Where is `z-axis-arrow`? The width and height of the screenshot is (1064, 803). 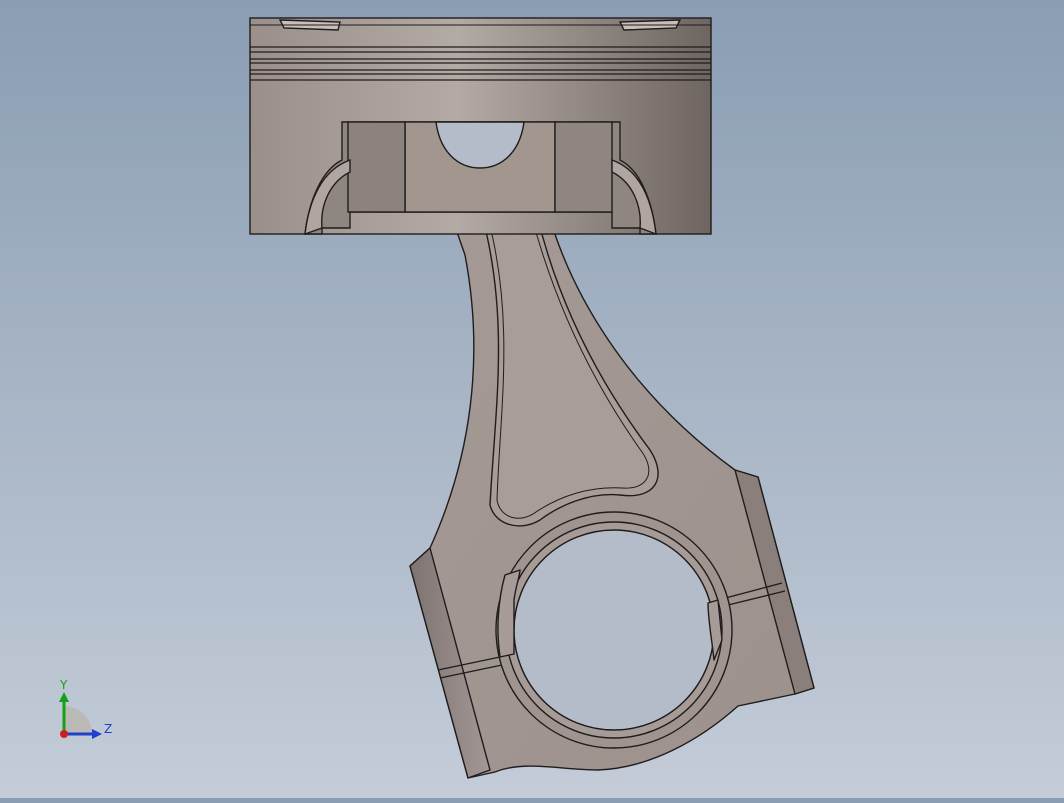
z-axis-arrow is located at coordinates (97, 734).